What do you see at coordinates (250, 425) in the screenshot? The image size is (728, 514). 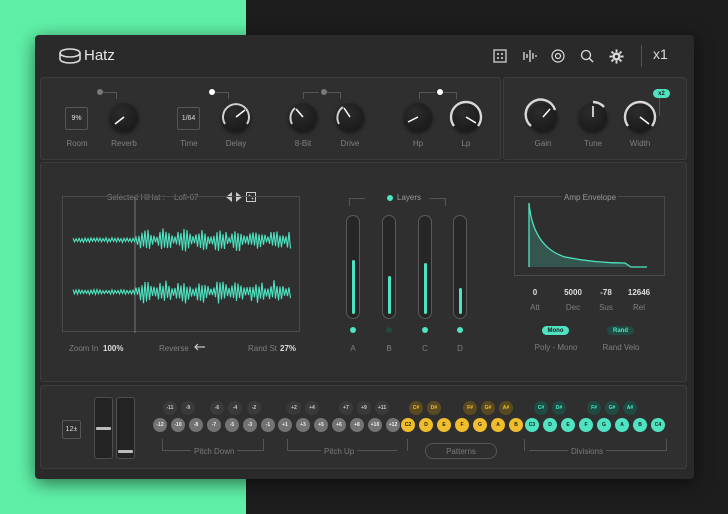 I see `pitch-down-key: -3` at bounding box center [250, 425].